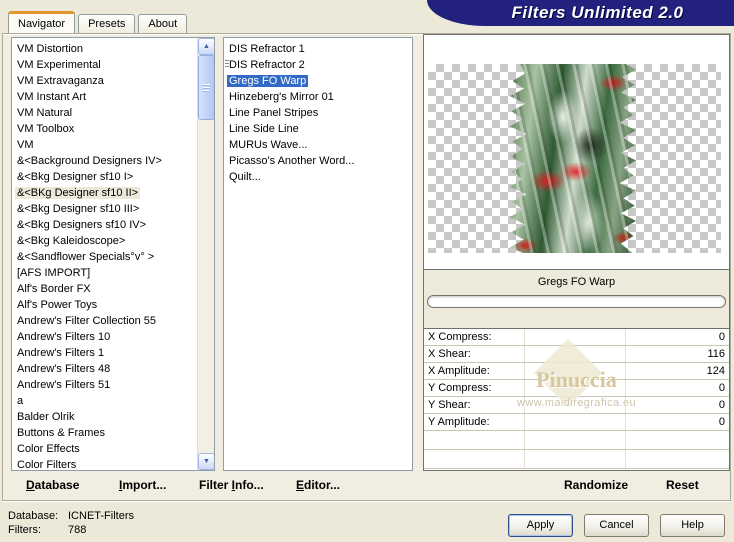  Describe the element at coordinates (540, 525) in the screenshot. I see `apply-button: Apply` at that location.